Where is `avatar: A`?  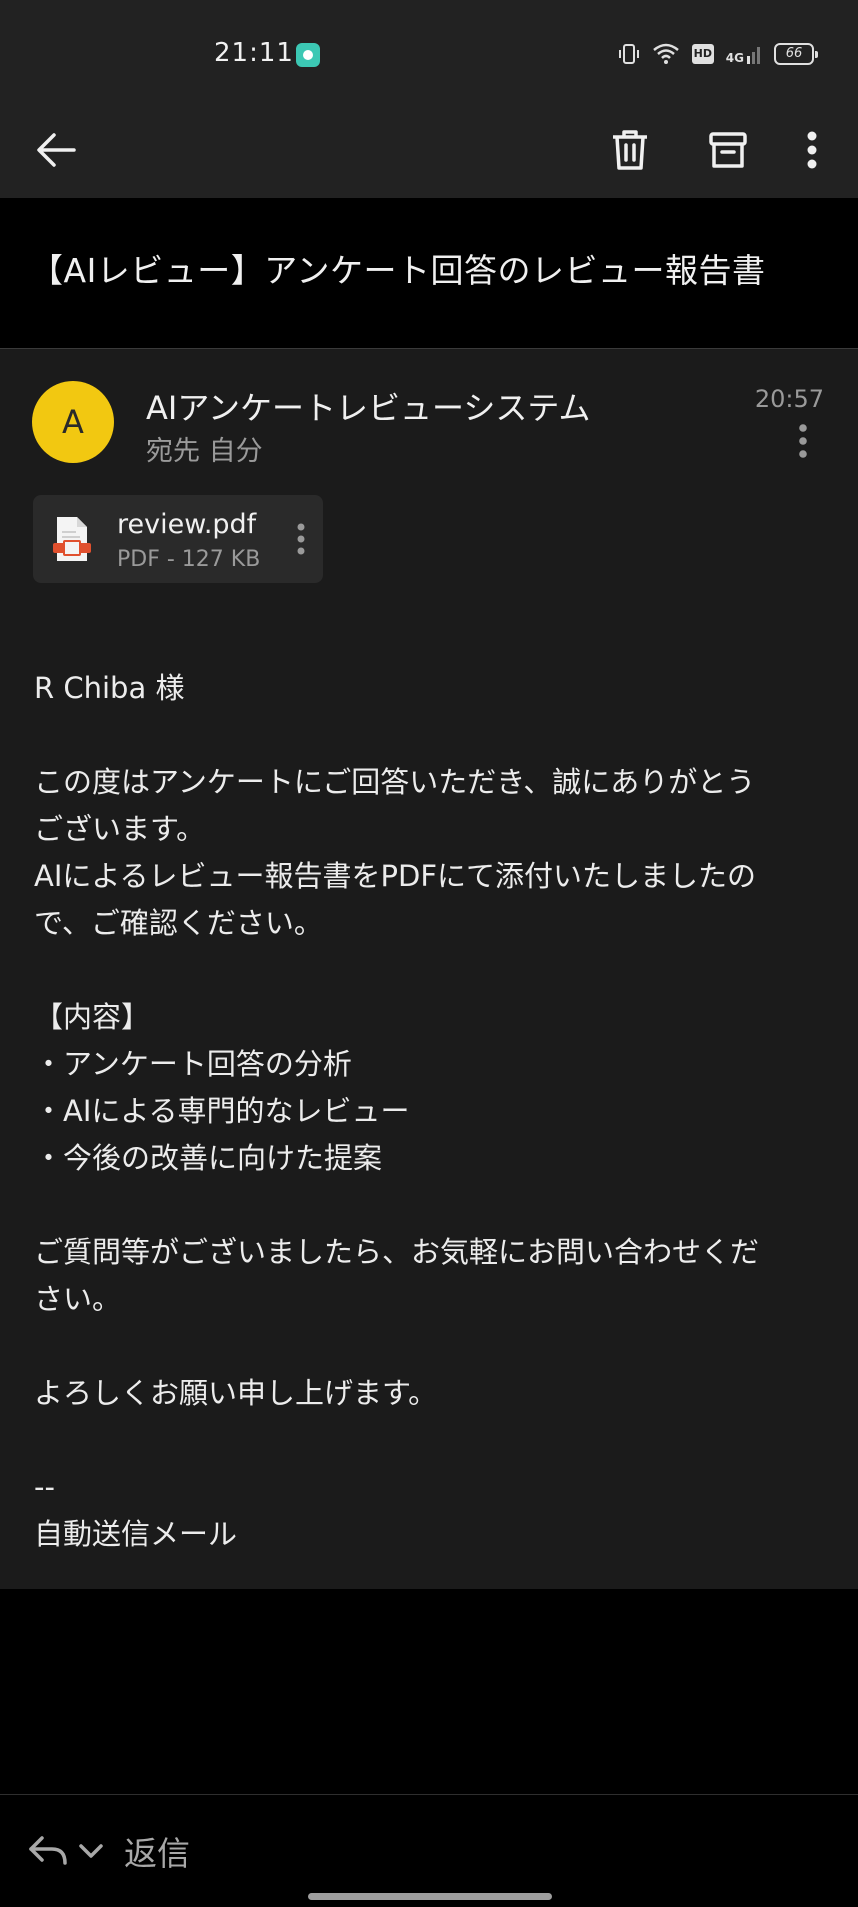 avatar: A is located at coordinates (73, 422).